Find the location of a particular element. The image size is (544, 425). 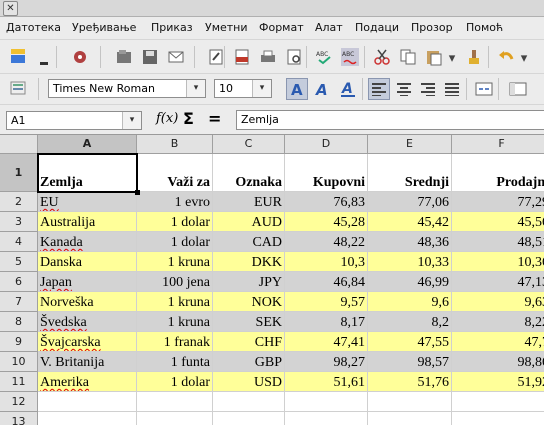

cell-d2: 76,83 is located at coordinates (326, 202).